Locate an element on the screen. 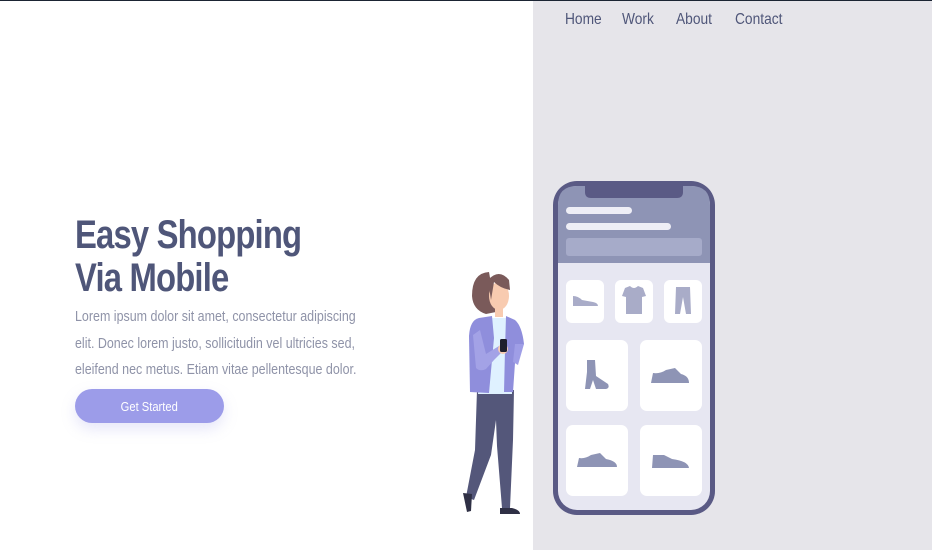  get-started-label: Get Started is located at coordinates (149, 406).